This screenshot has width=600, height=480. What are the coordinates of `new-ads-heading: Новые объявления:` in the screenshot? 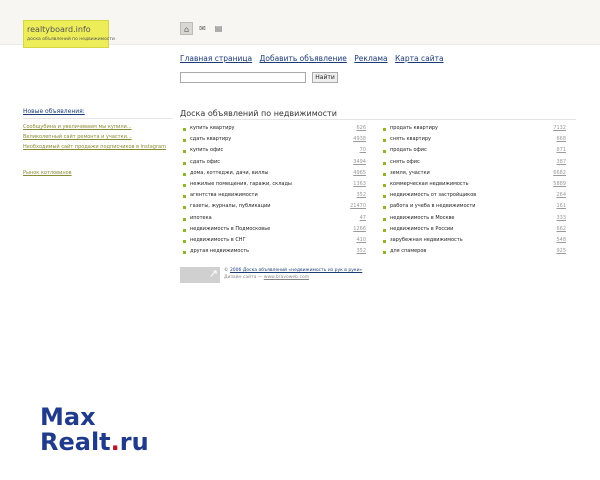 It's located at (98, 111).